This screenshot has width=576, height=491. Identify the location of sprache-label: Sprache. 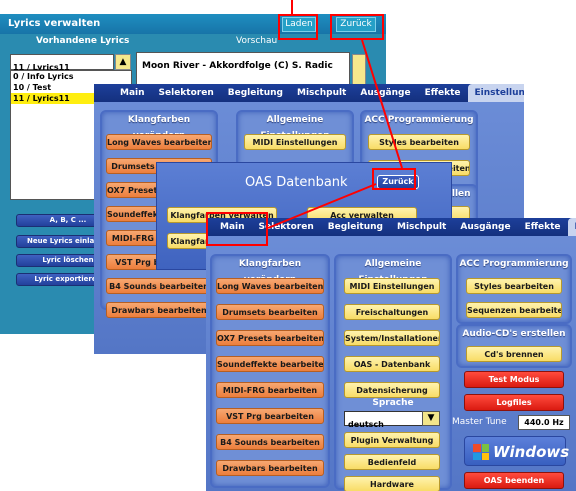
(393, 403).